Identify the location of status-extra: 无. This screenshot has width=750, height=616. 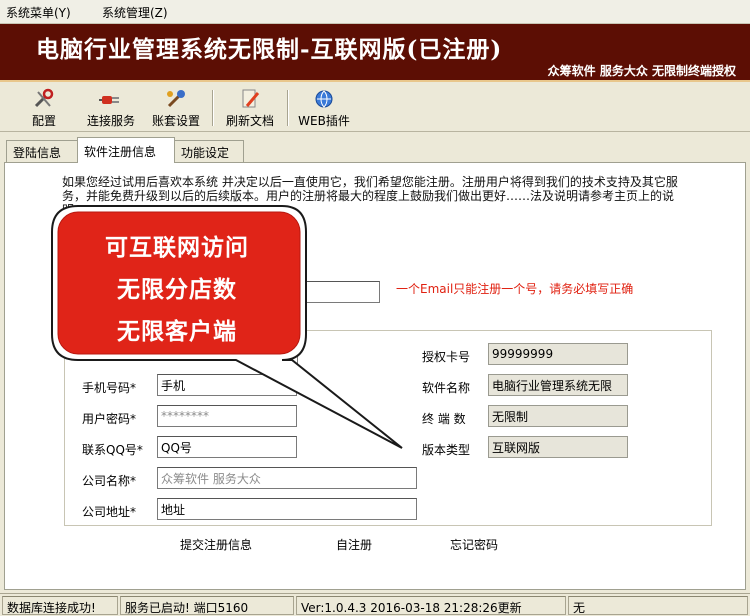
(658, 605).